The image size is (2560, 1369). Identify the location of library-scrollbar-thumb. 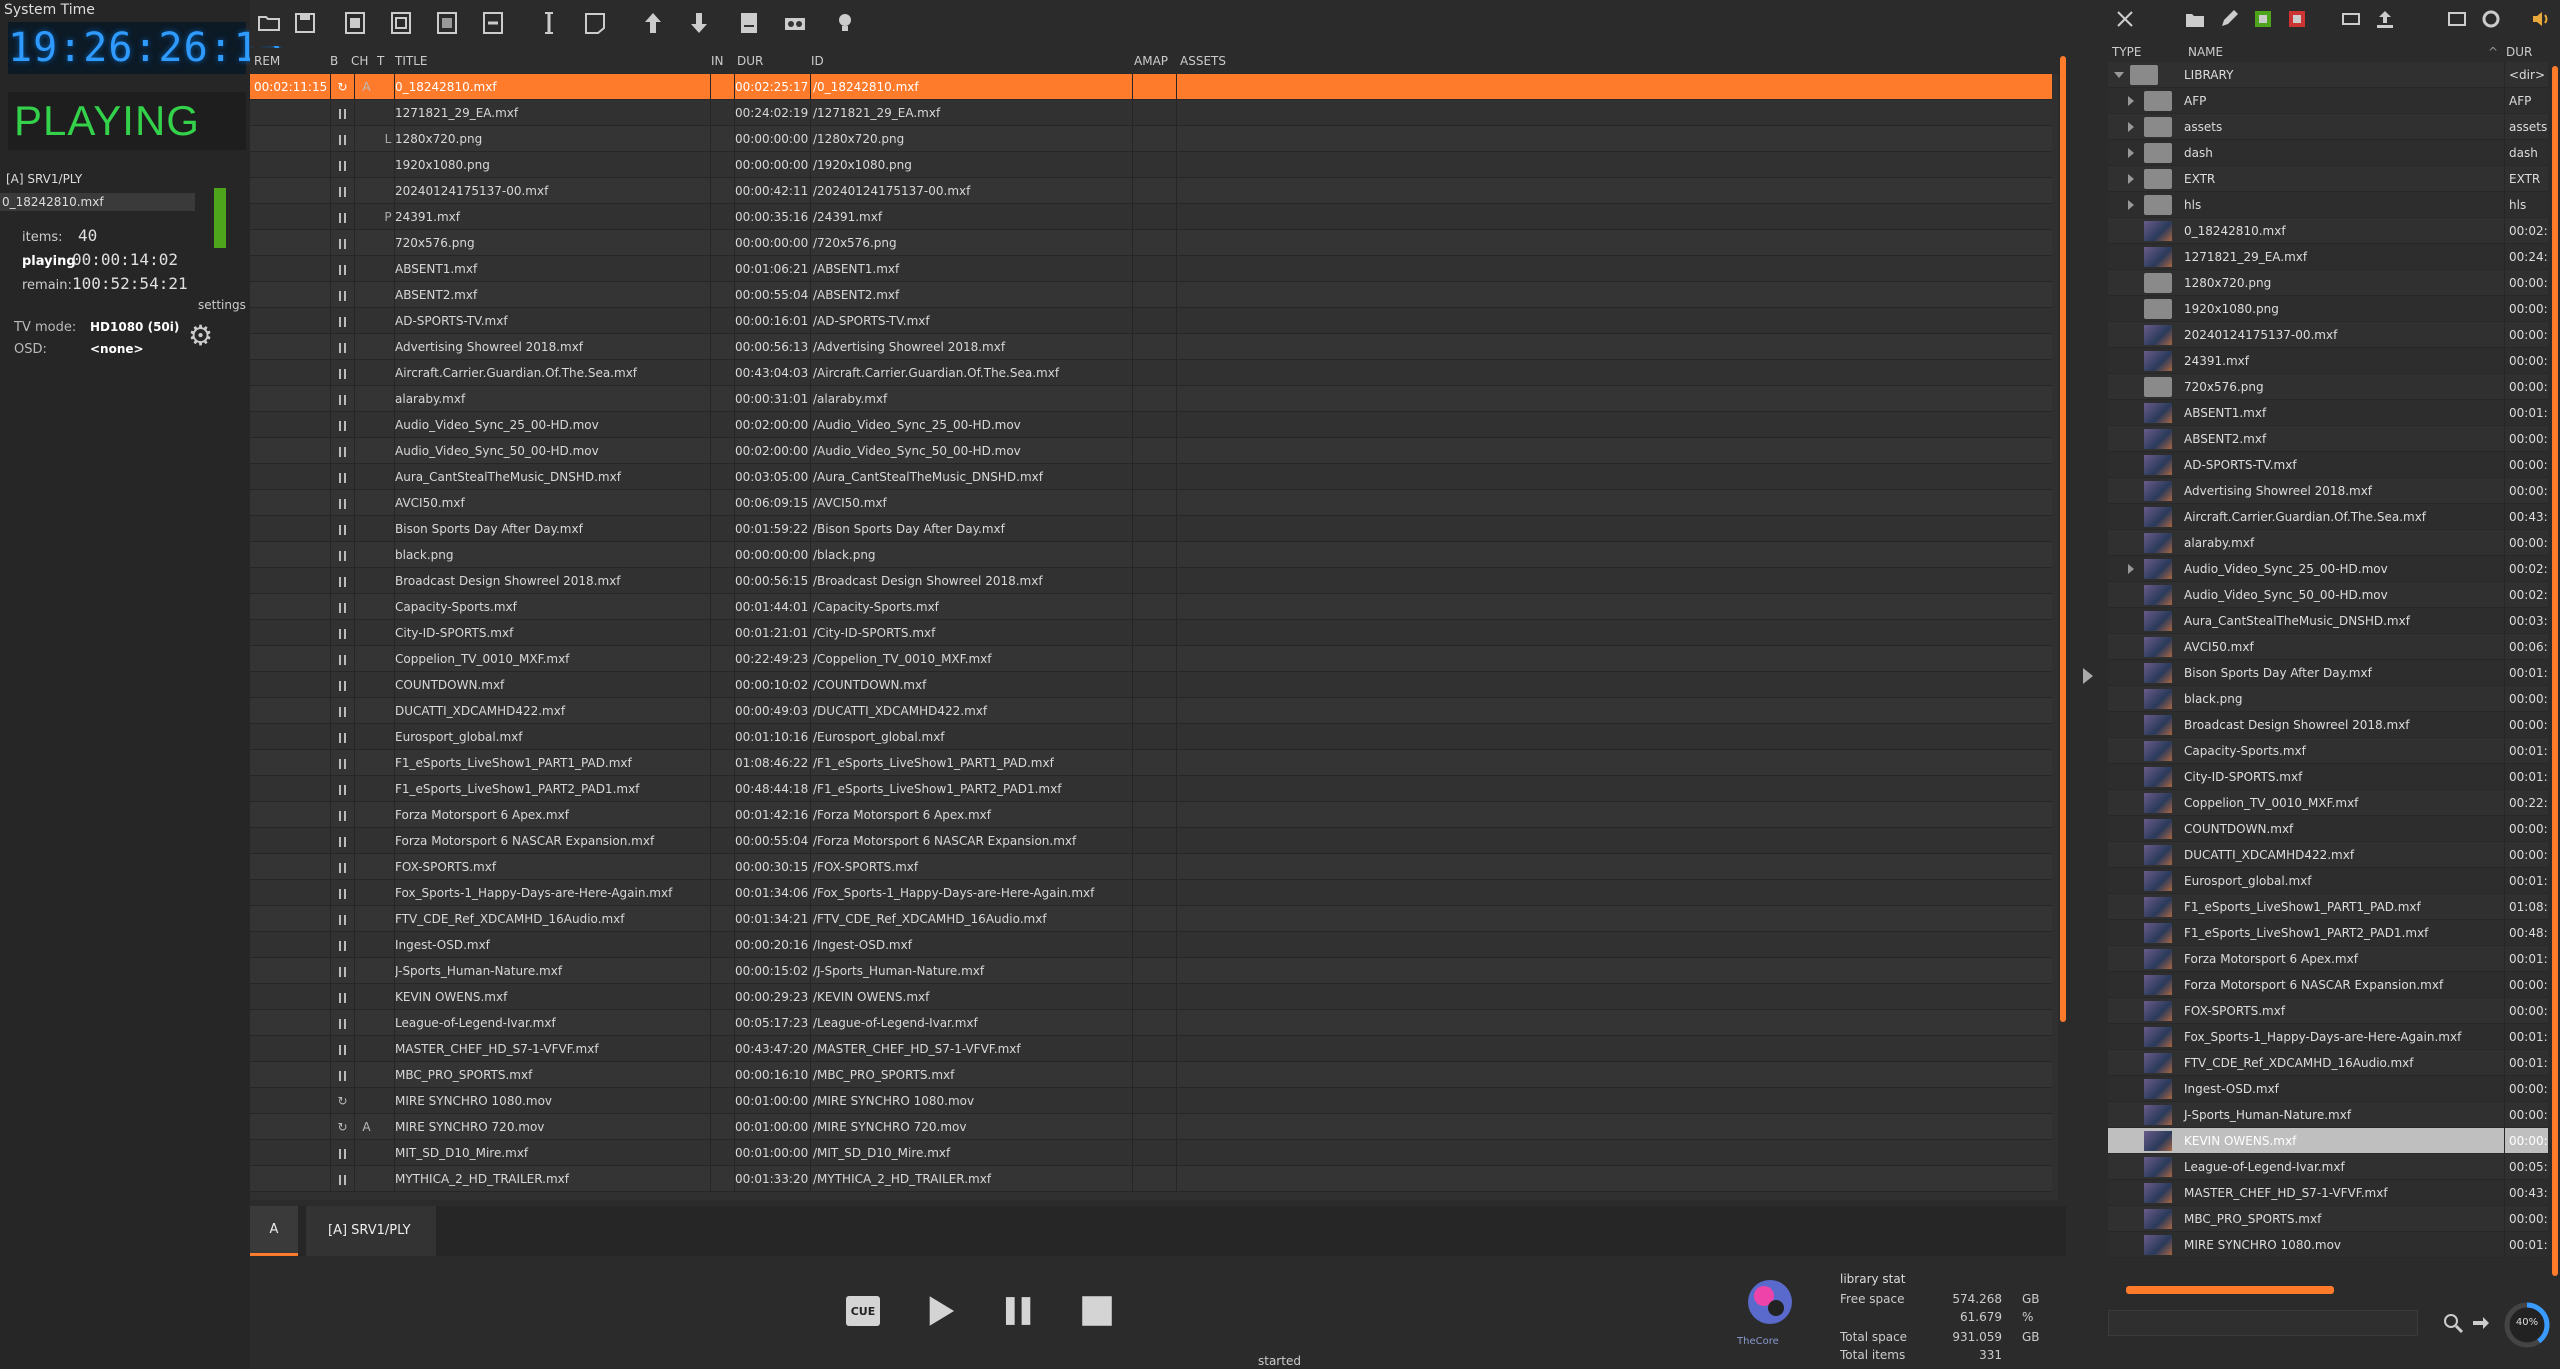
(2555, 671).